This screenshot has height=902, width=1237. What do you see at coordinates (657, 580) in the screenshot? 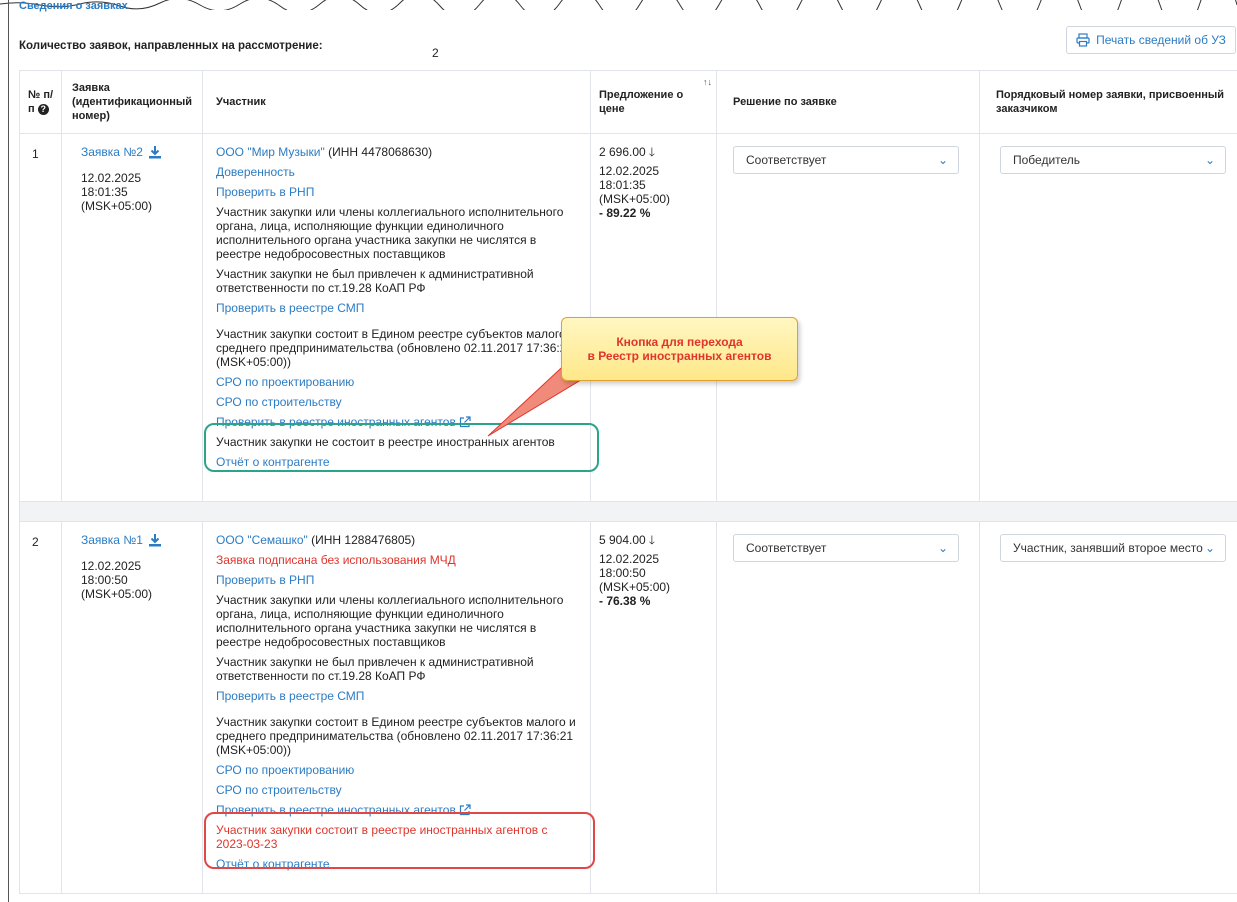
I see `price-timestamp: 12.02.2025 18:00:50 (MSK+05:00) - 76.38 %` at bounding box center [657, 580].